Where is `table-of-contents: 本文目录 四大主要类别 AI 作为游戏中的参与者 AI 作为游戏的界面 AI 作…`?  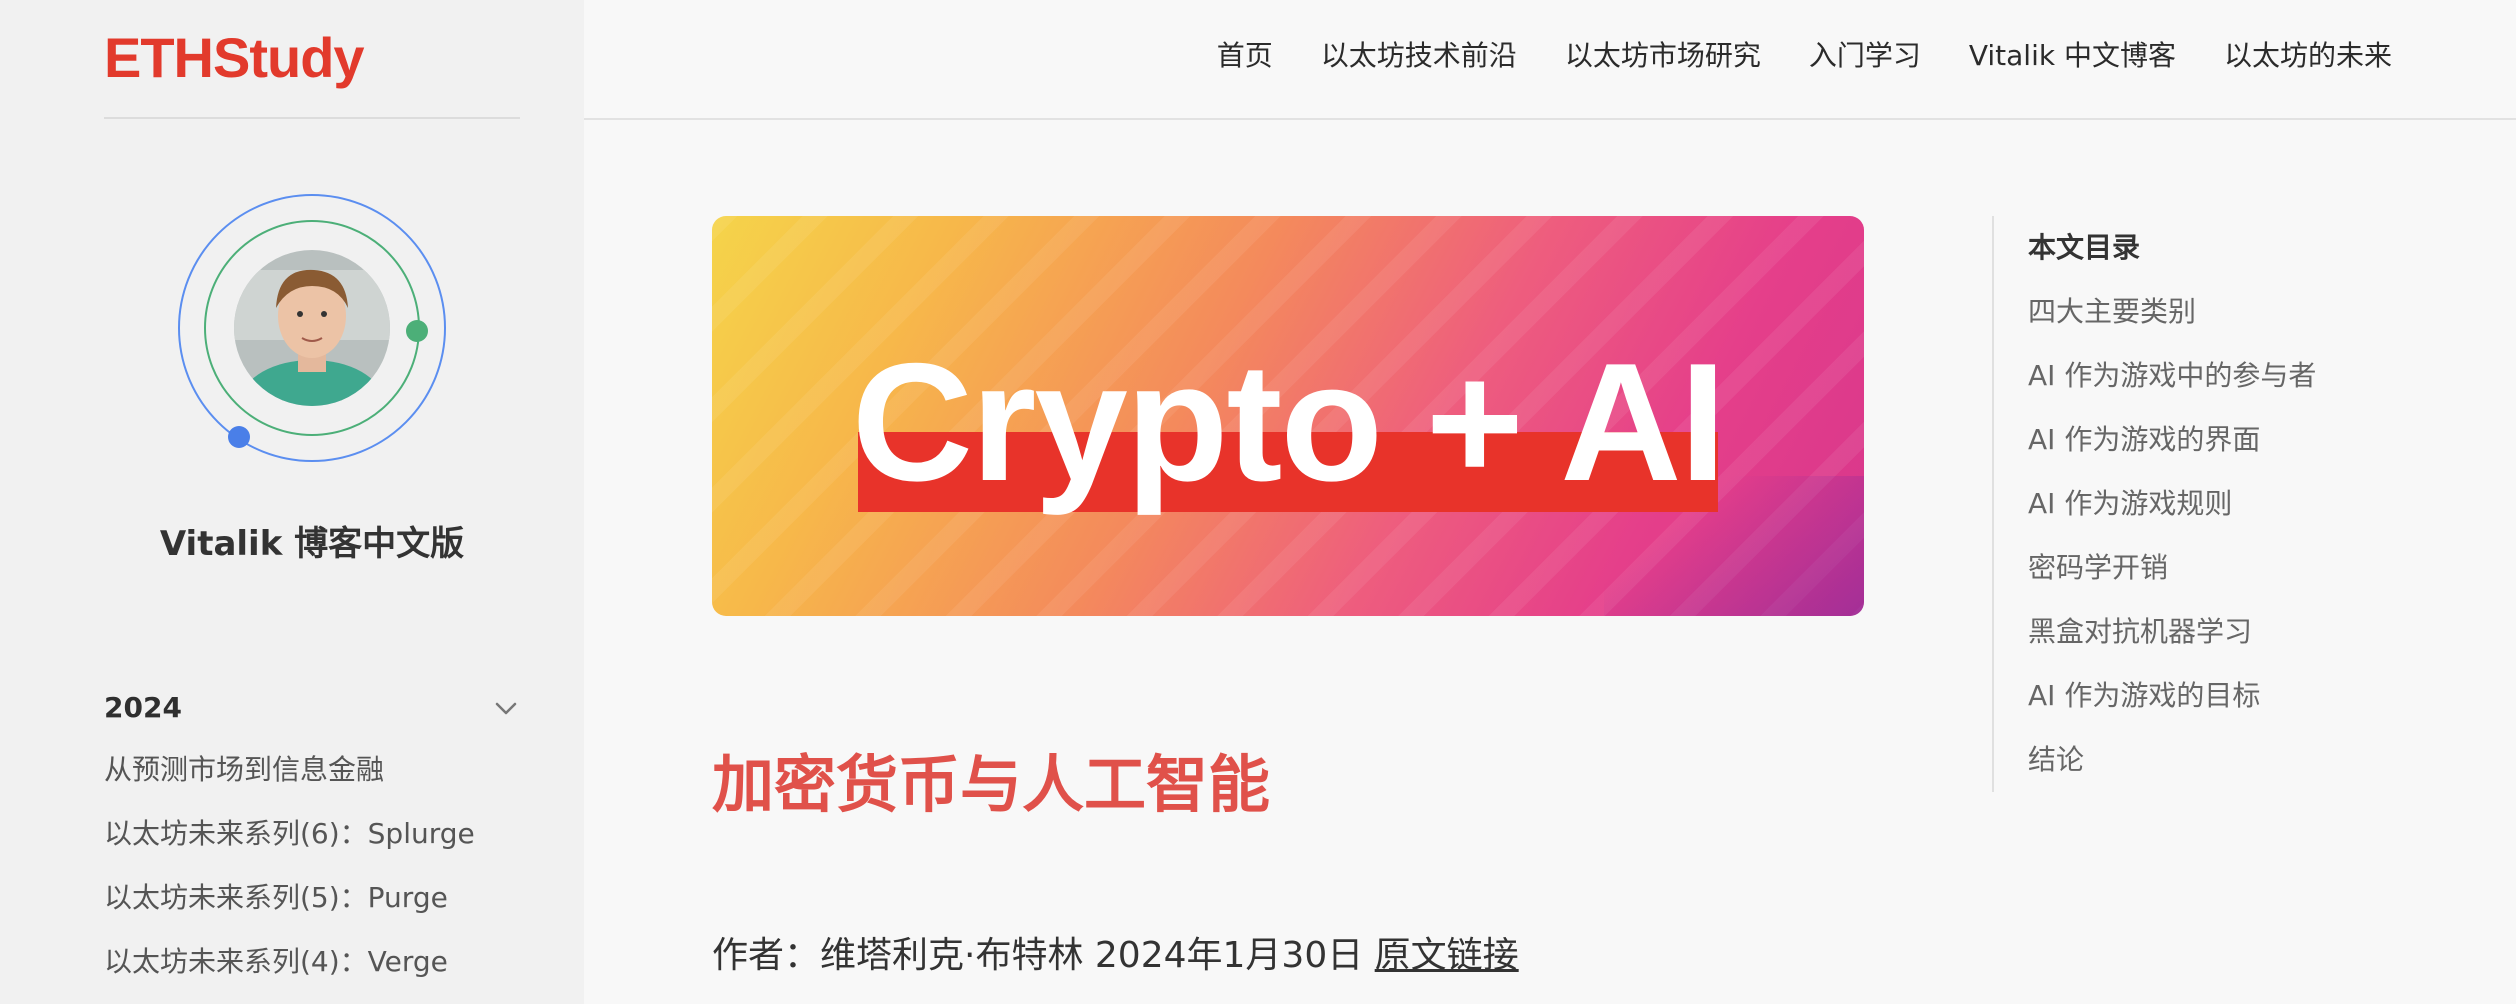 table-of-contents: 本文目录 四大主要类别 AI 作为游戏中的参与者 AI 作为游戏的界面 AI 作… is located at coordinates (2232, 504).